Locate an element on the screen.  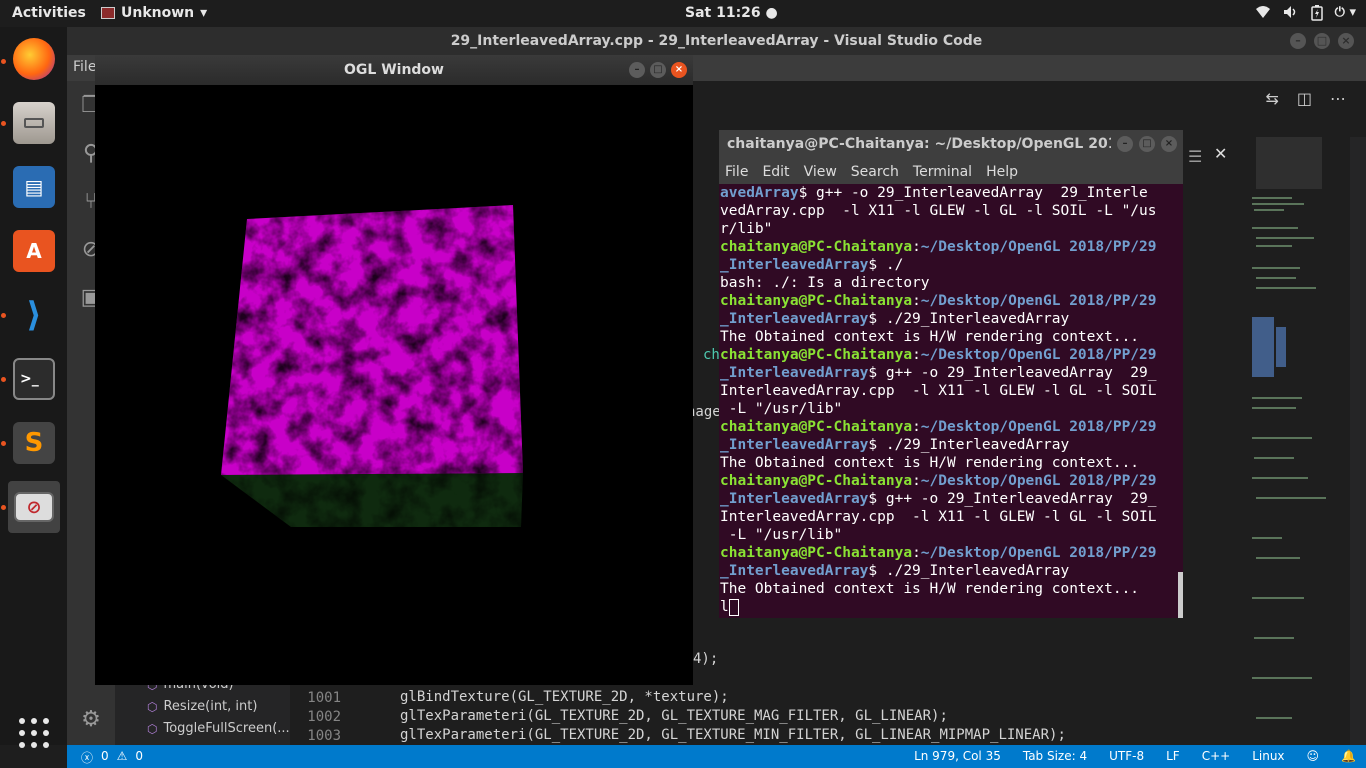
show-applications-button is located at coordinates (34, 735).